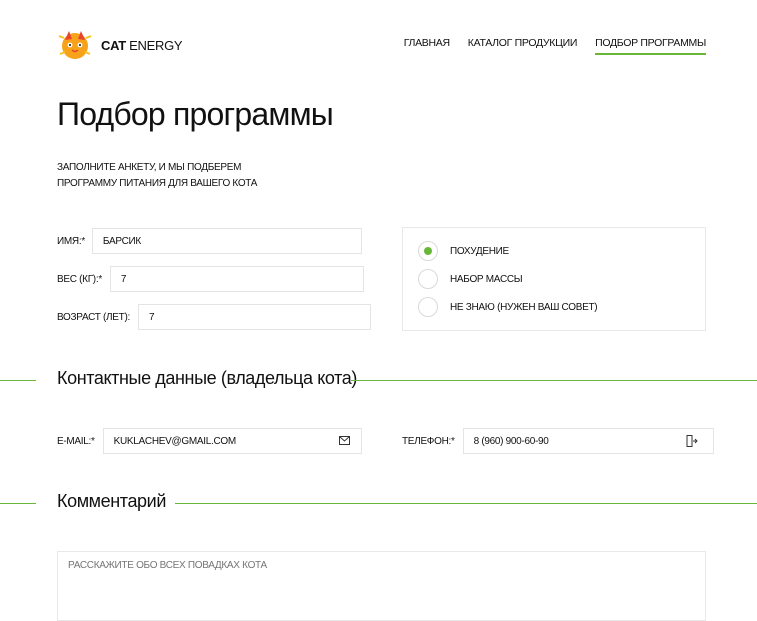 The height and width of the screenshot is (621, 757). I want to click on phone-icon, so click(692, 441).